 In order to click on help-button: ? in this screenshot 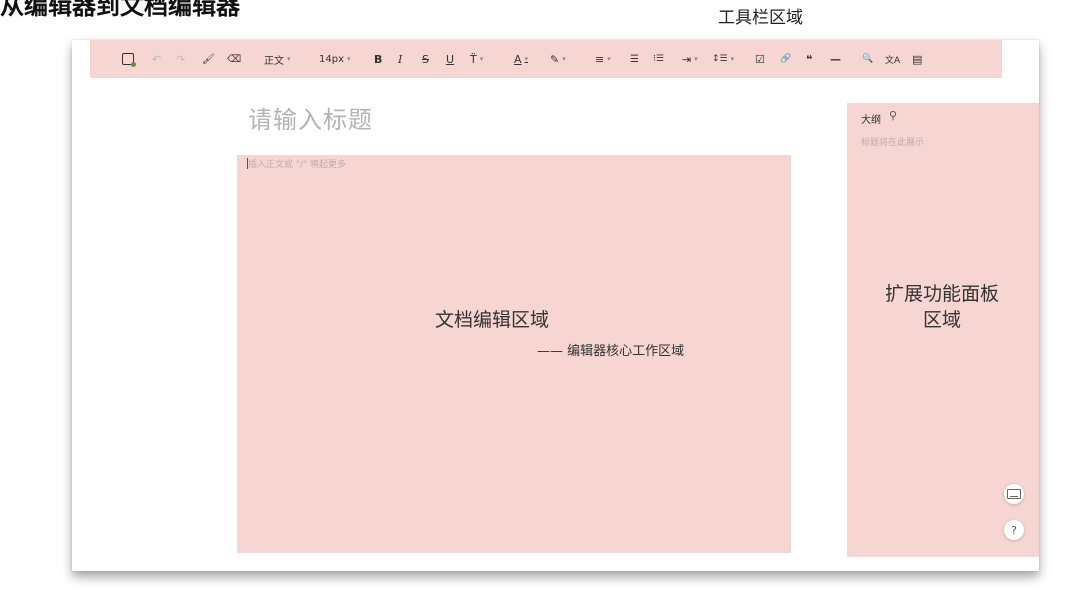, I will do `click(1014, 530)`.